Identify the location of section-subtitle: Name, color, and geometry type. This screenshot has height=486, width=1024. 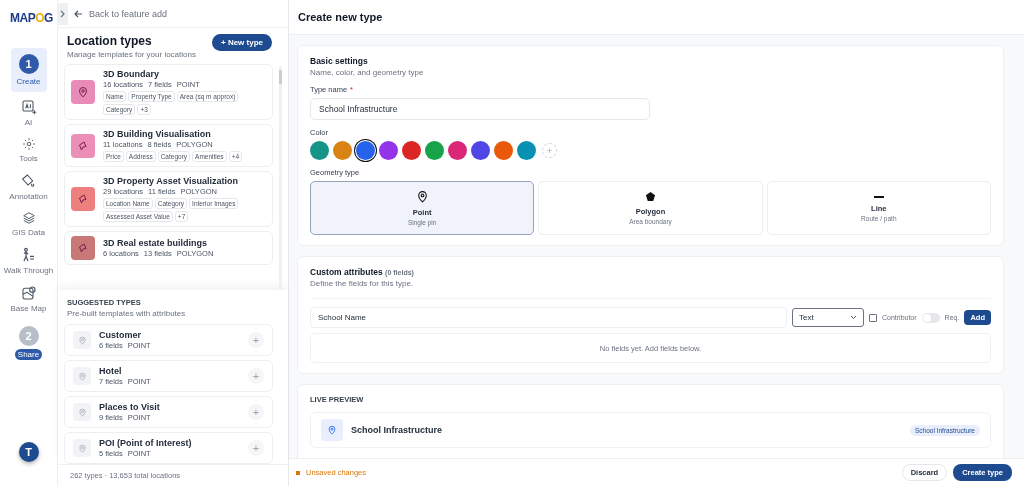
(367, 72).